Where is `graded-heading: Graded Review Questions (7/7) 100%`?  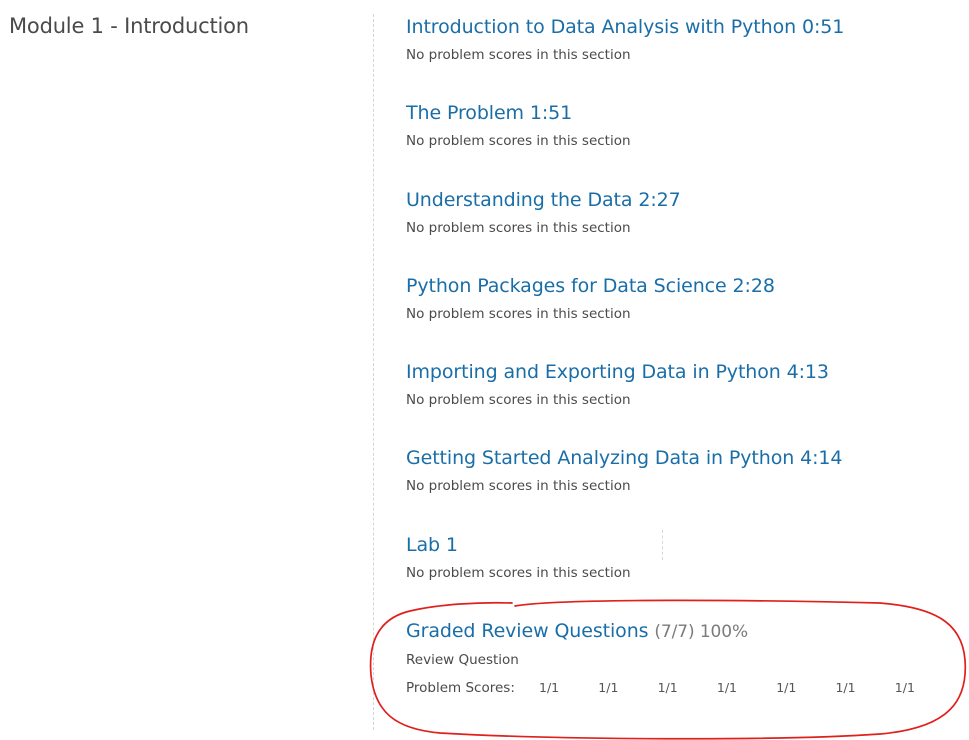 graded-heading: Graded Review Questions (7/7) 100% is located at coordinates (686, 631).